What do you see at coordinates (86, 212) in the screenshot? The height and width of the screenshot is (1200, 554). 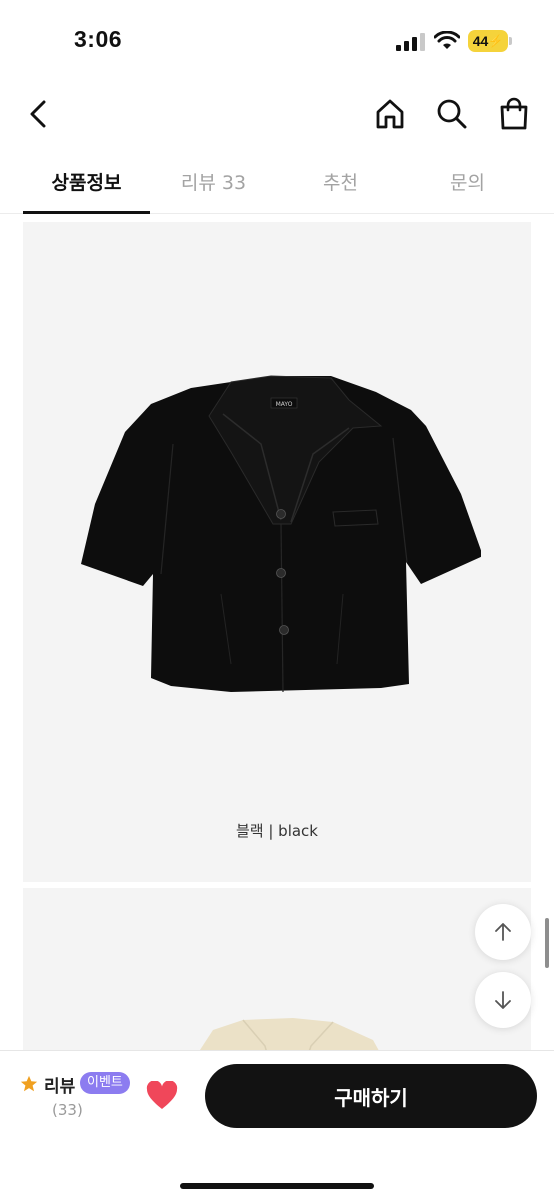 I see `active-tab-indicator` at bounding box center [86, 212].